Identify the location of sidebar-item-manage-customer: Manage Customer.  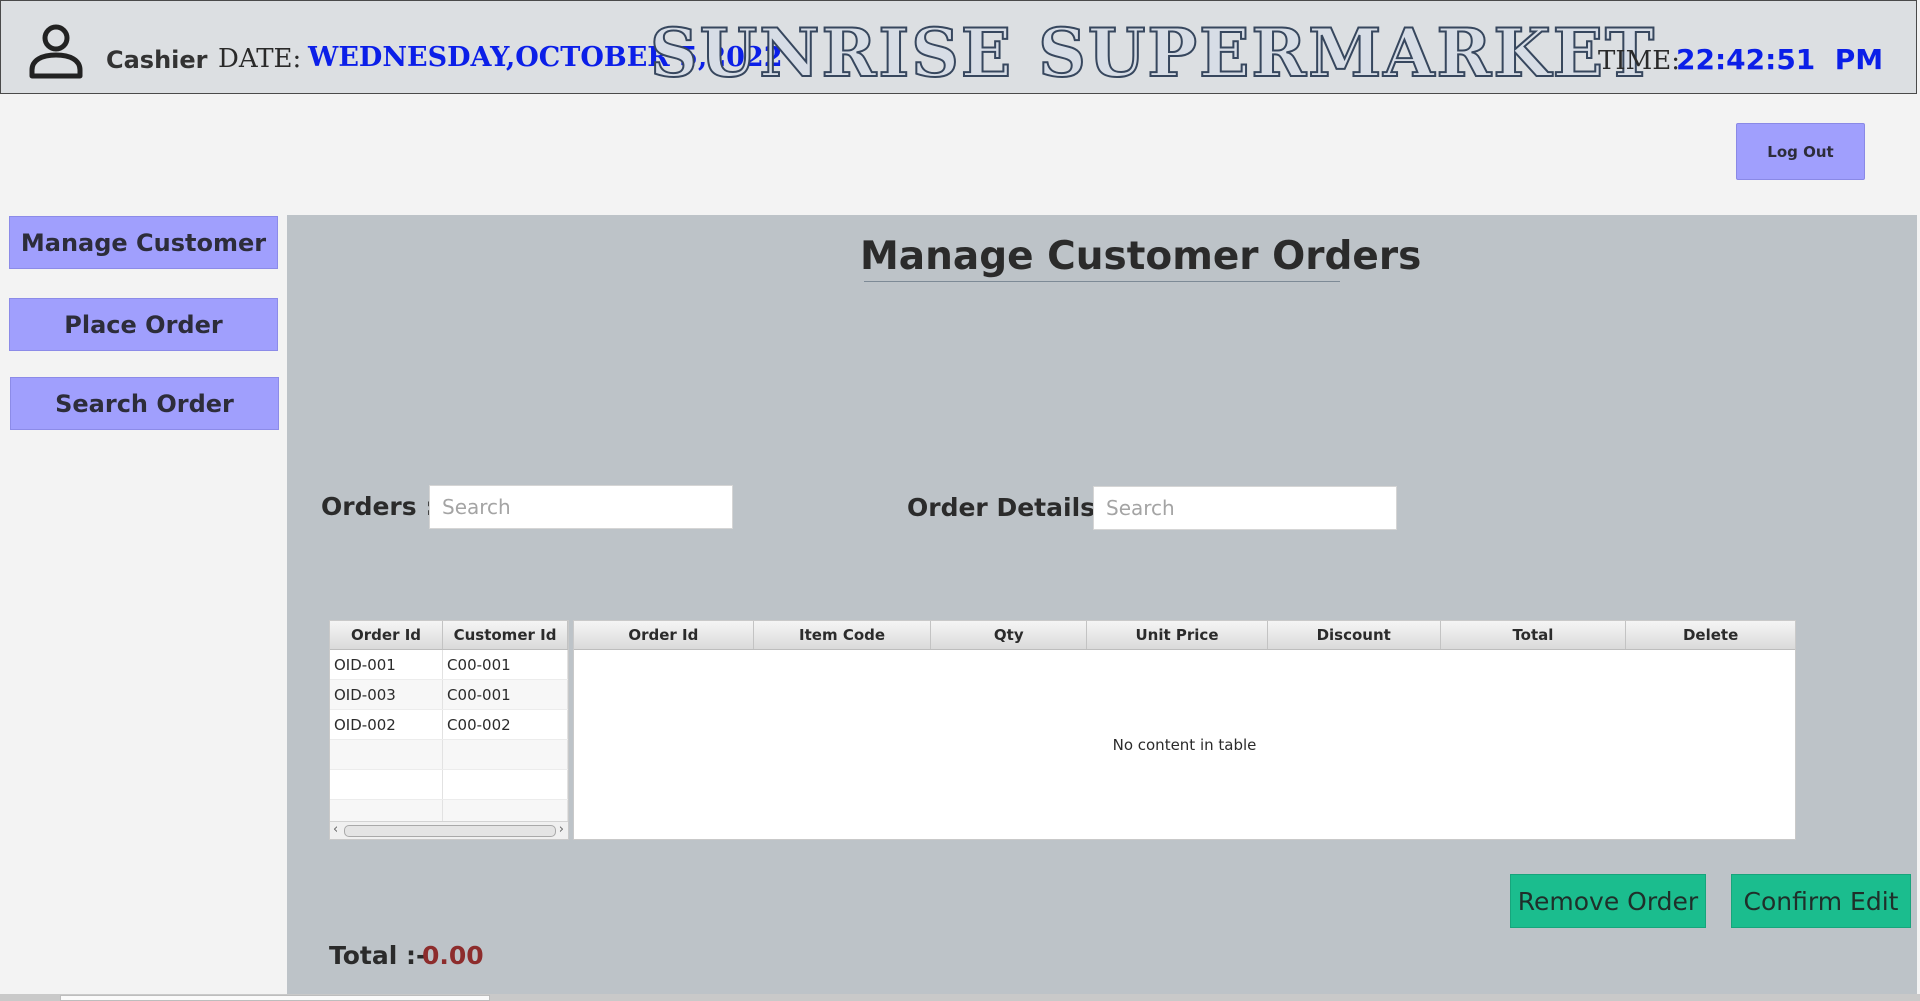
(143, 242).